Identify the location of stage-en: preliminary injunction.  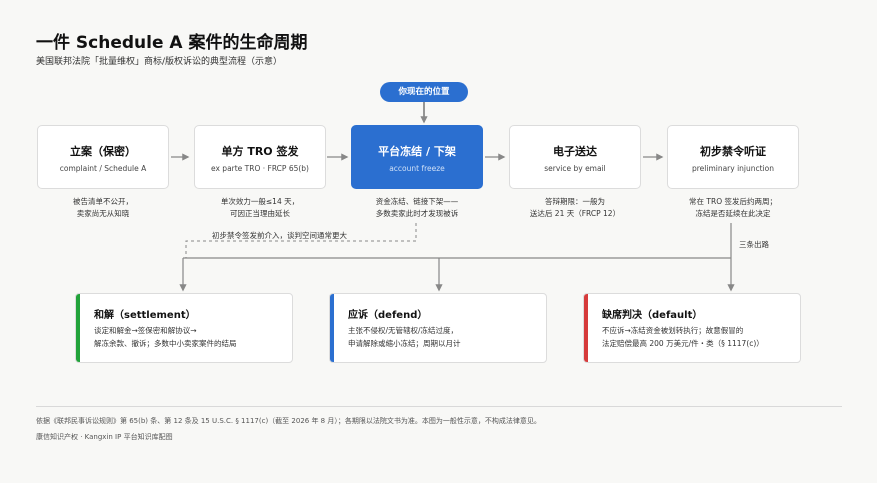
(733, 168).